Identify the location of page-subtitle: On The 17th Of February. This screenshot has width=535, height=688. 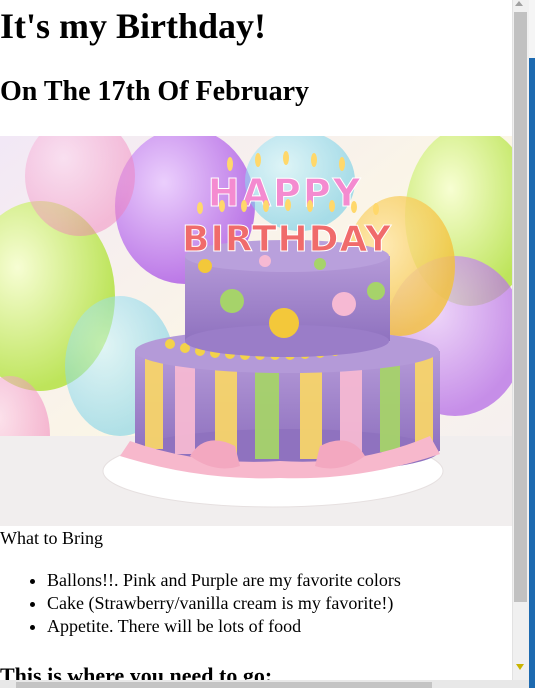
(155, 91).